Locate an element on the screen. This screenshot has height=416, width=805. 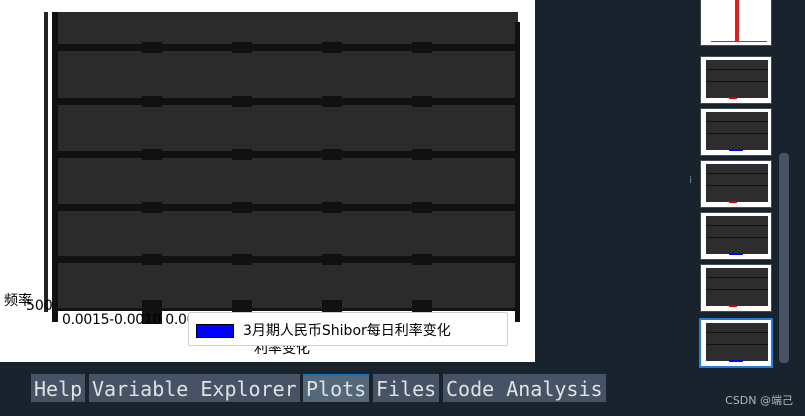
watermark: CSDN @端己 is located at coordinates (759, 400).